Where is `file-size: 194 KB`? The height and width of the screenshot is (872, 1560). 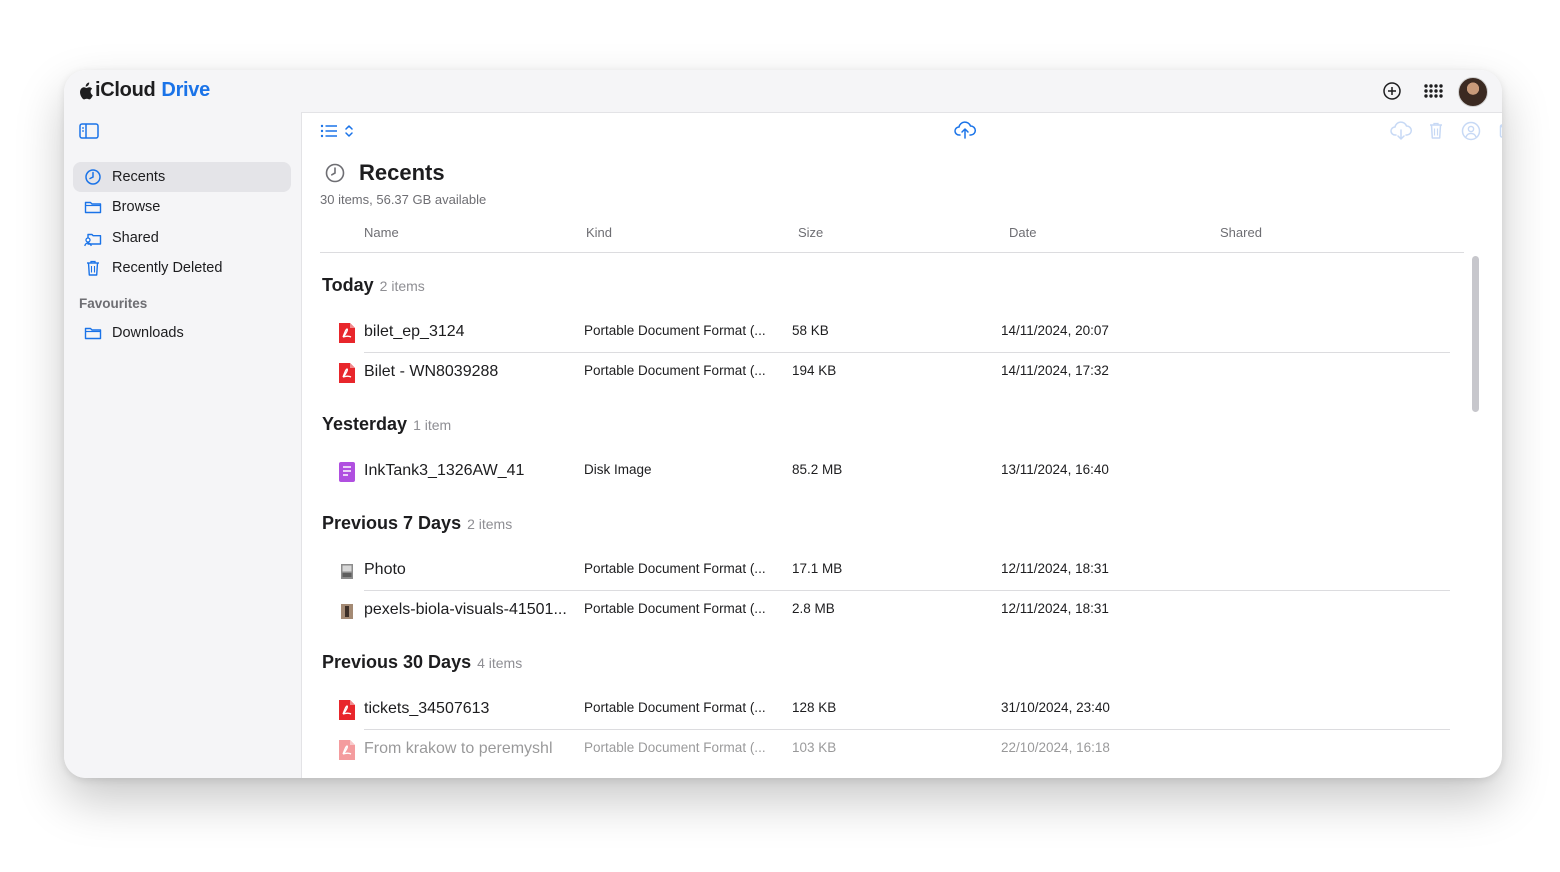 file-size: 194 KB is located at coordinates (814, 370).